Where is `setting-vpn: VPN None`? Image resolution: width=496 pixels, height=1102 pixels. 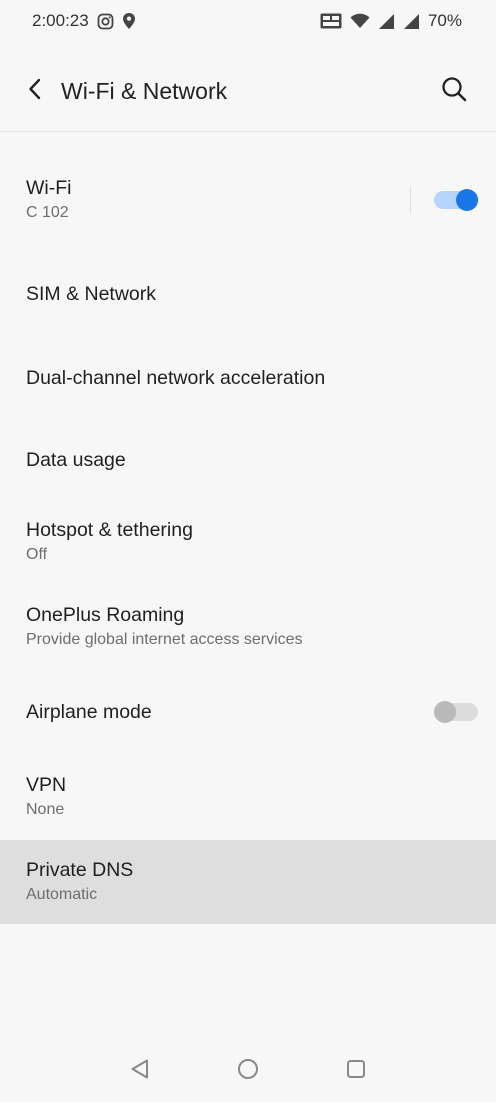 setting-vpn: VPN None is located at coordinates (248, 797).